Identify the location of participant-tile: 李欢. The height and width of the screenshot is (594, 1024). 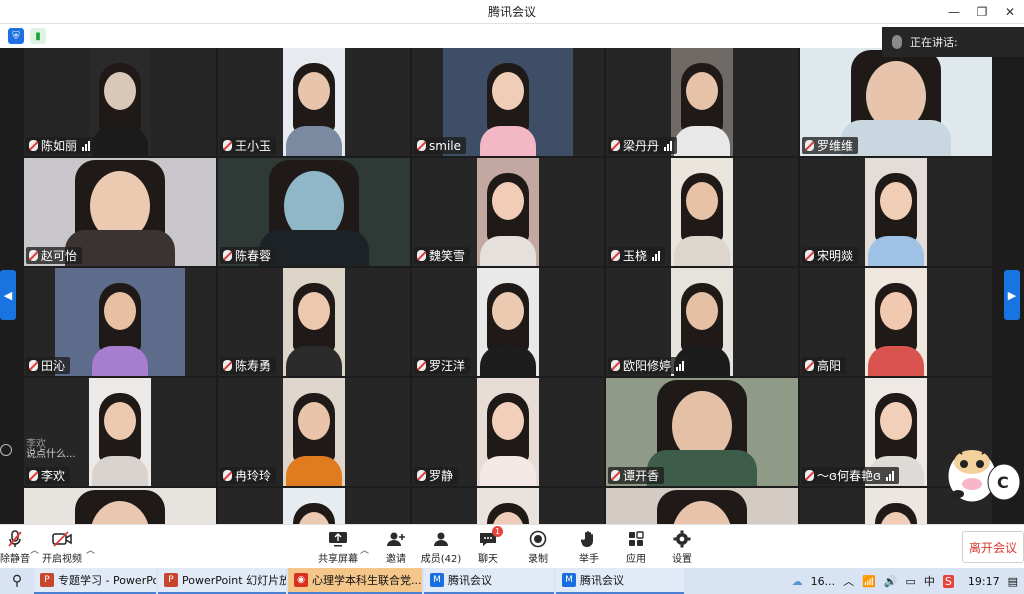
(120, 432).